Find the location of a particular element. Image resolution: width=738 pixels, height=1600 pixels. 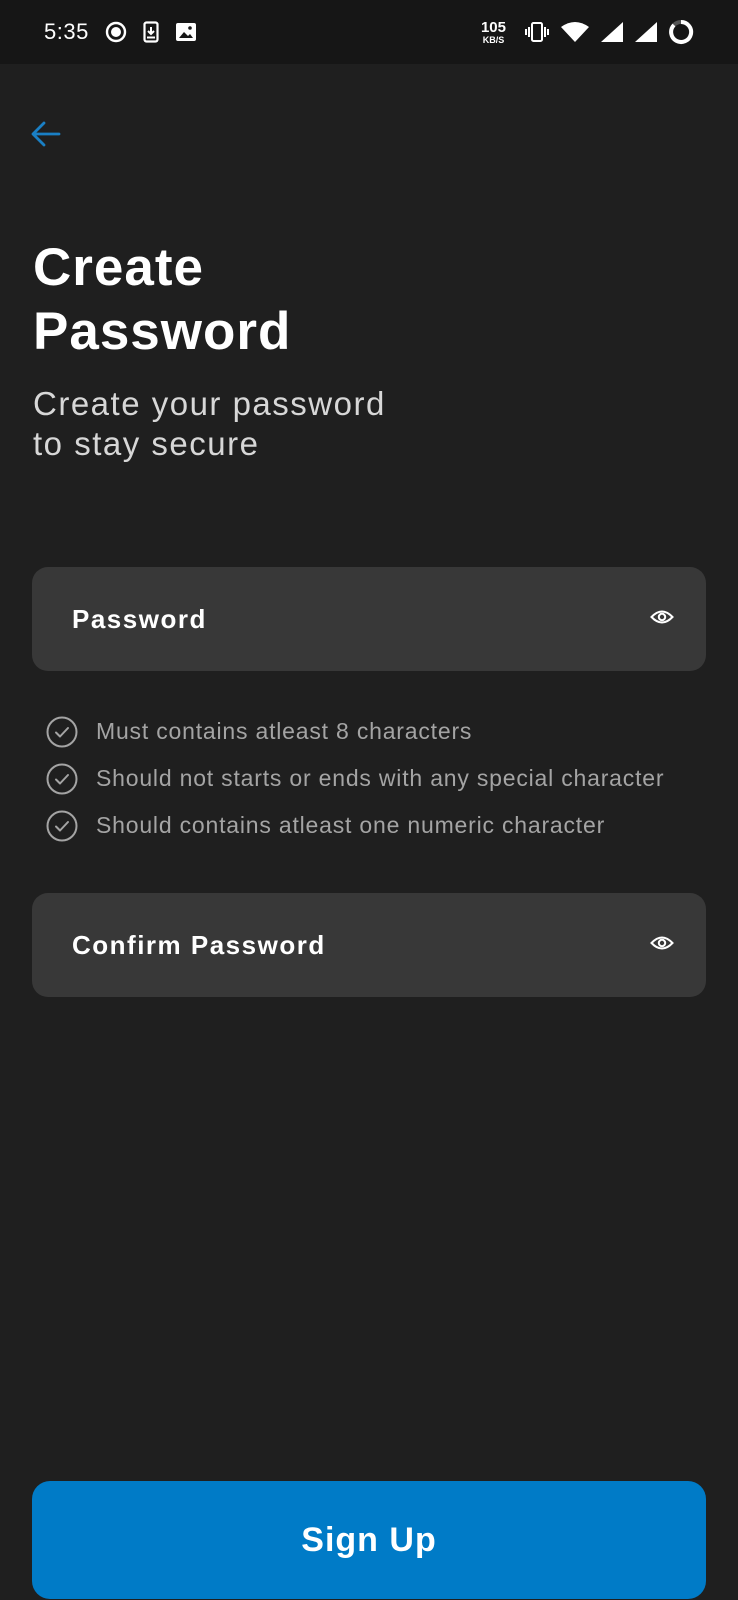

status-bar-left: 5:35 is located at coordinates (128, 32).